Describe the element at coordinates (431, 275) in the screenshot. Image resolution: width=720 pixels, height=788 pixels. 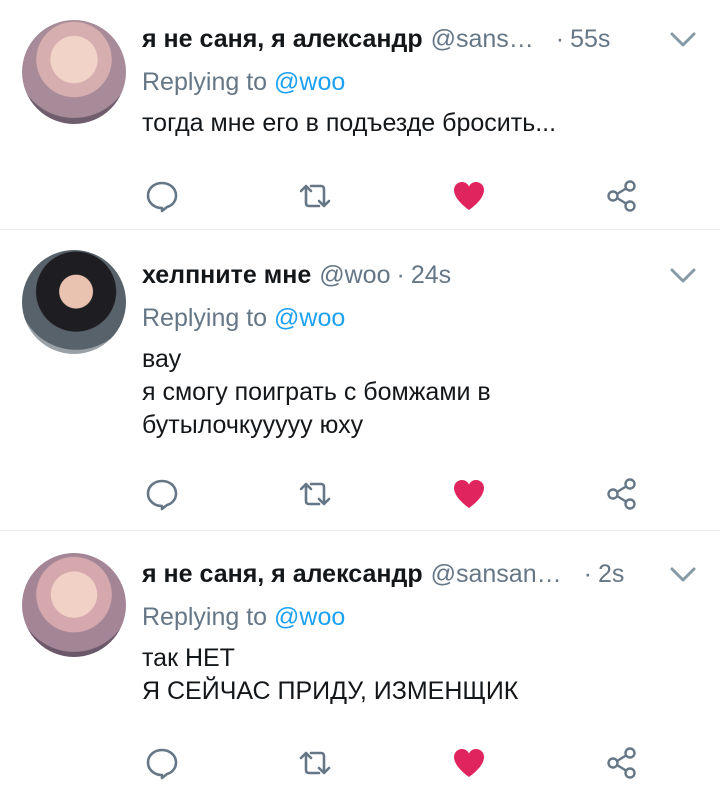
I see `timestamp: 24s` at that location.